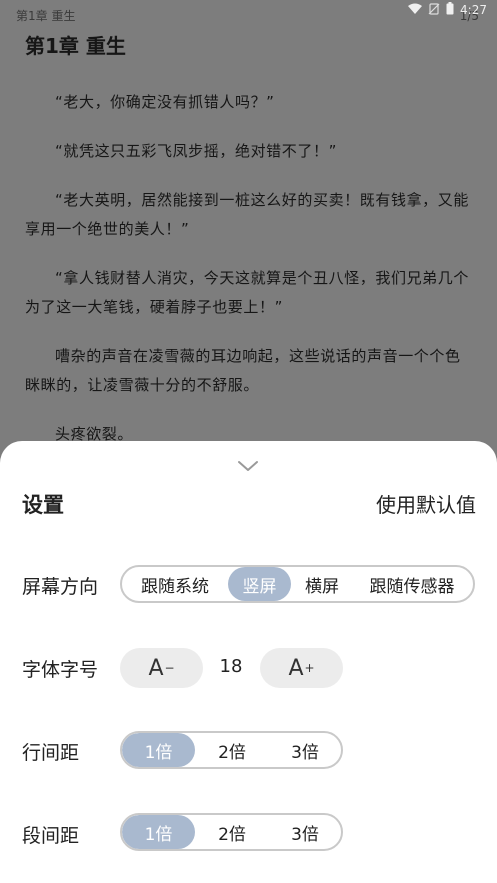 The width and height of the screenshot is (497, 883). What do you see at coordinates (165, 102) in the screenshot?
I see `paragraph: “老大，你确定没有抓错人吗？”` at bounding box center [165, 102].